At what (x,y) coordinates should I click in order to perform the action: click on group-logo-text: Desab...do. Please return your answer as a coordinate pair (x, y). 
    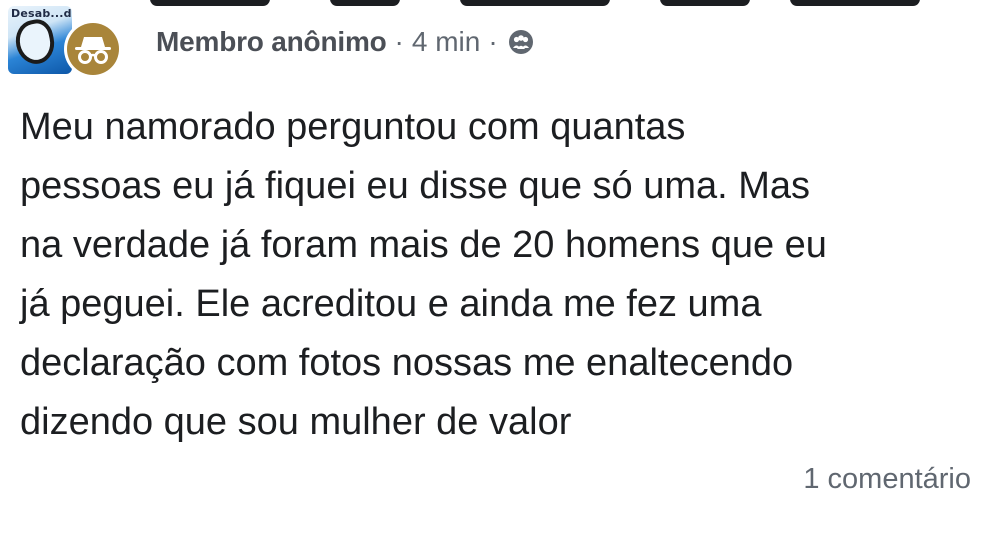
    Looking at the image, I should click on (41, 13).